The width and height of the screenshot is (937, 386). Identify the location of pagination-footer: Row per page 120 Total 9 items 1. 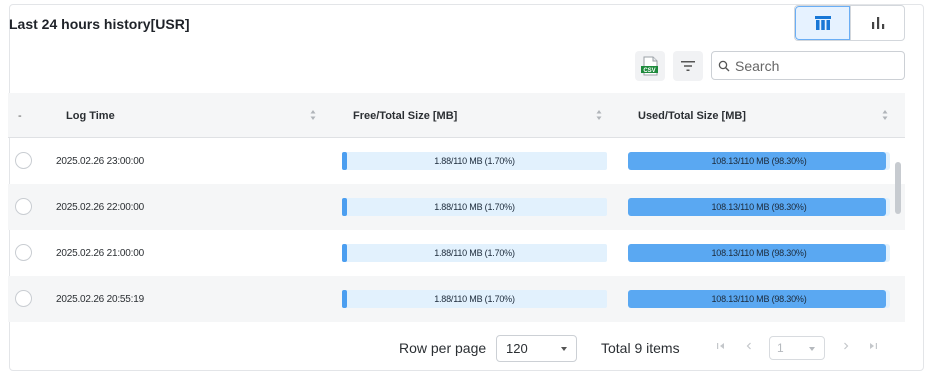
(468, 350).